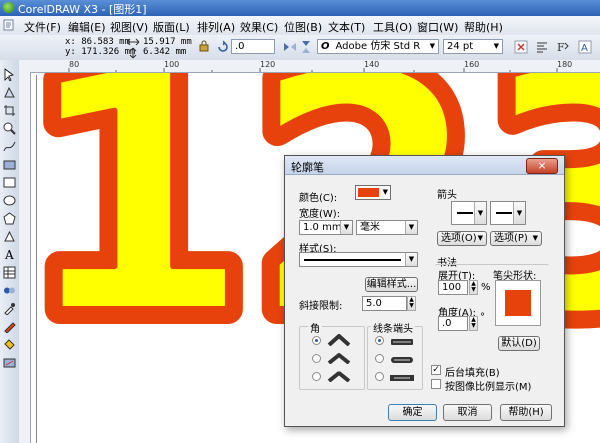  What do you see at coordinates (467, 412) in the screenshot?
I see `cancel-button: 取消` at bounding box center [467, 412].